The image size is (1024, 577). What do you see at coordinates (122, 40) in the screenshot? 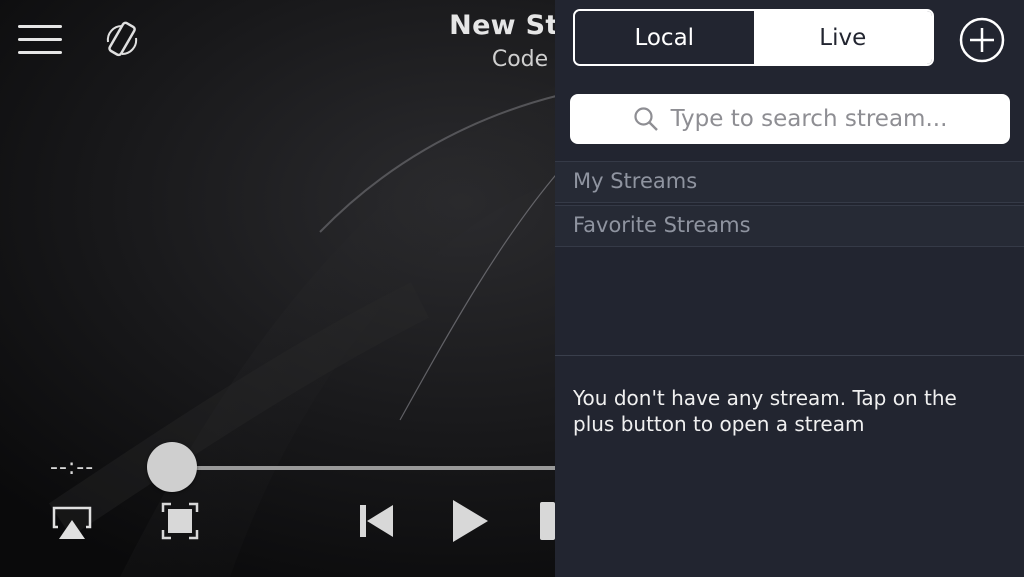
I see `rotate-device-icon` at bounding box center [122, 40].